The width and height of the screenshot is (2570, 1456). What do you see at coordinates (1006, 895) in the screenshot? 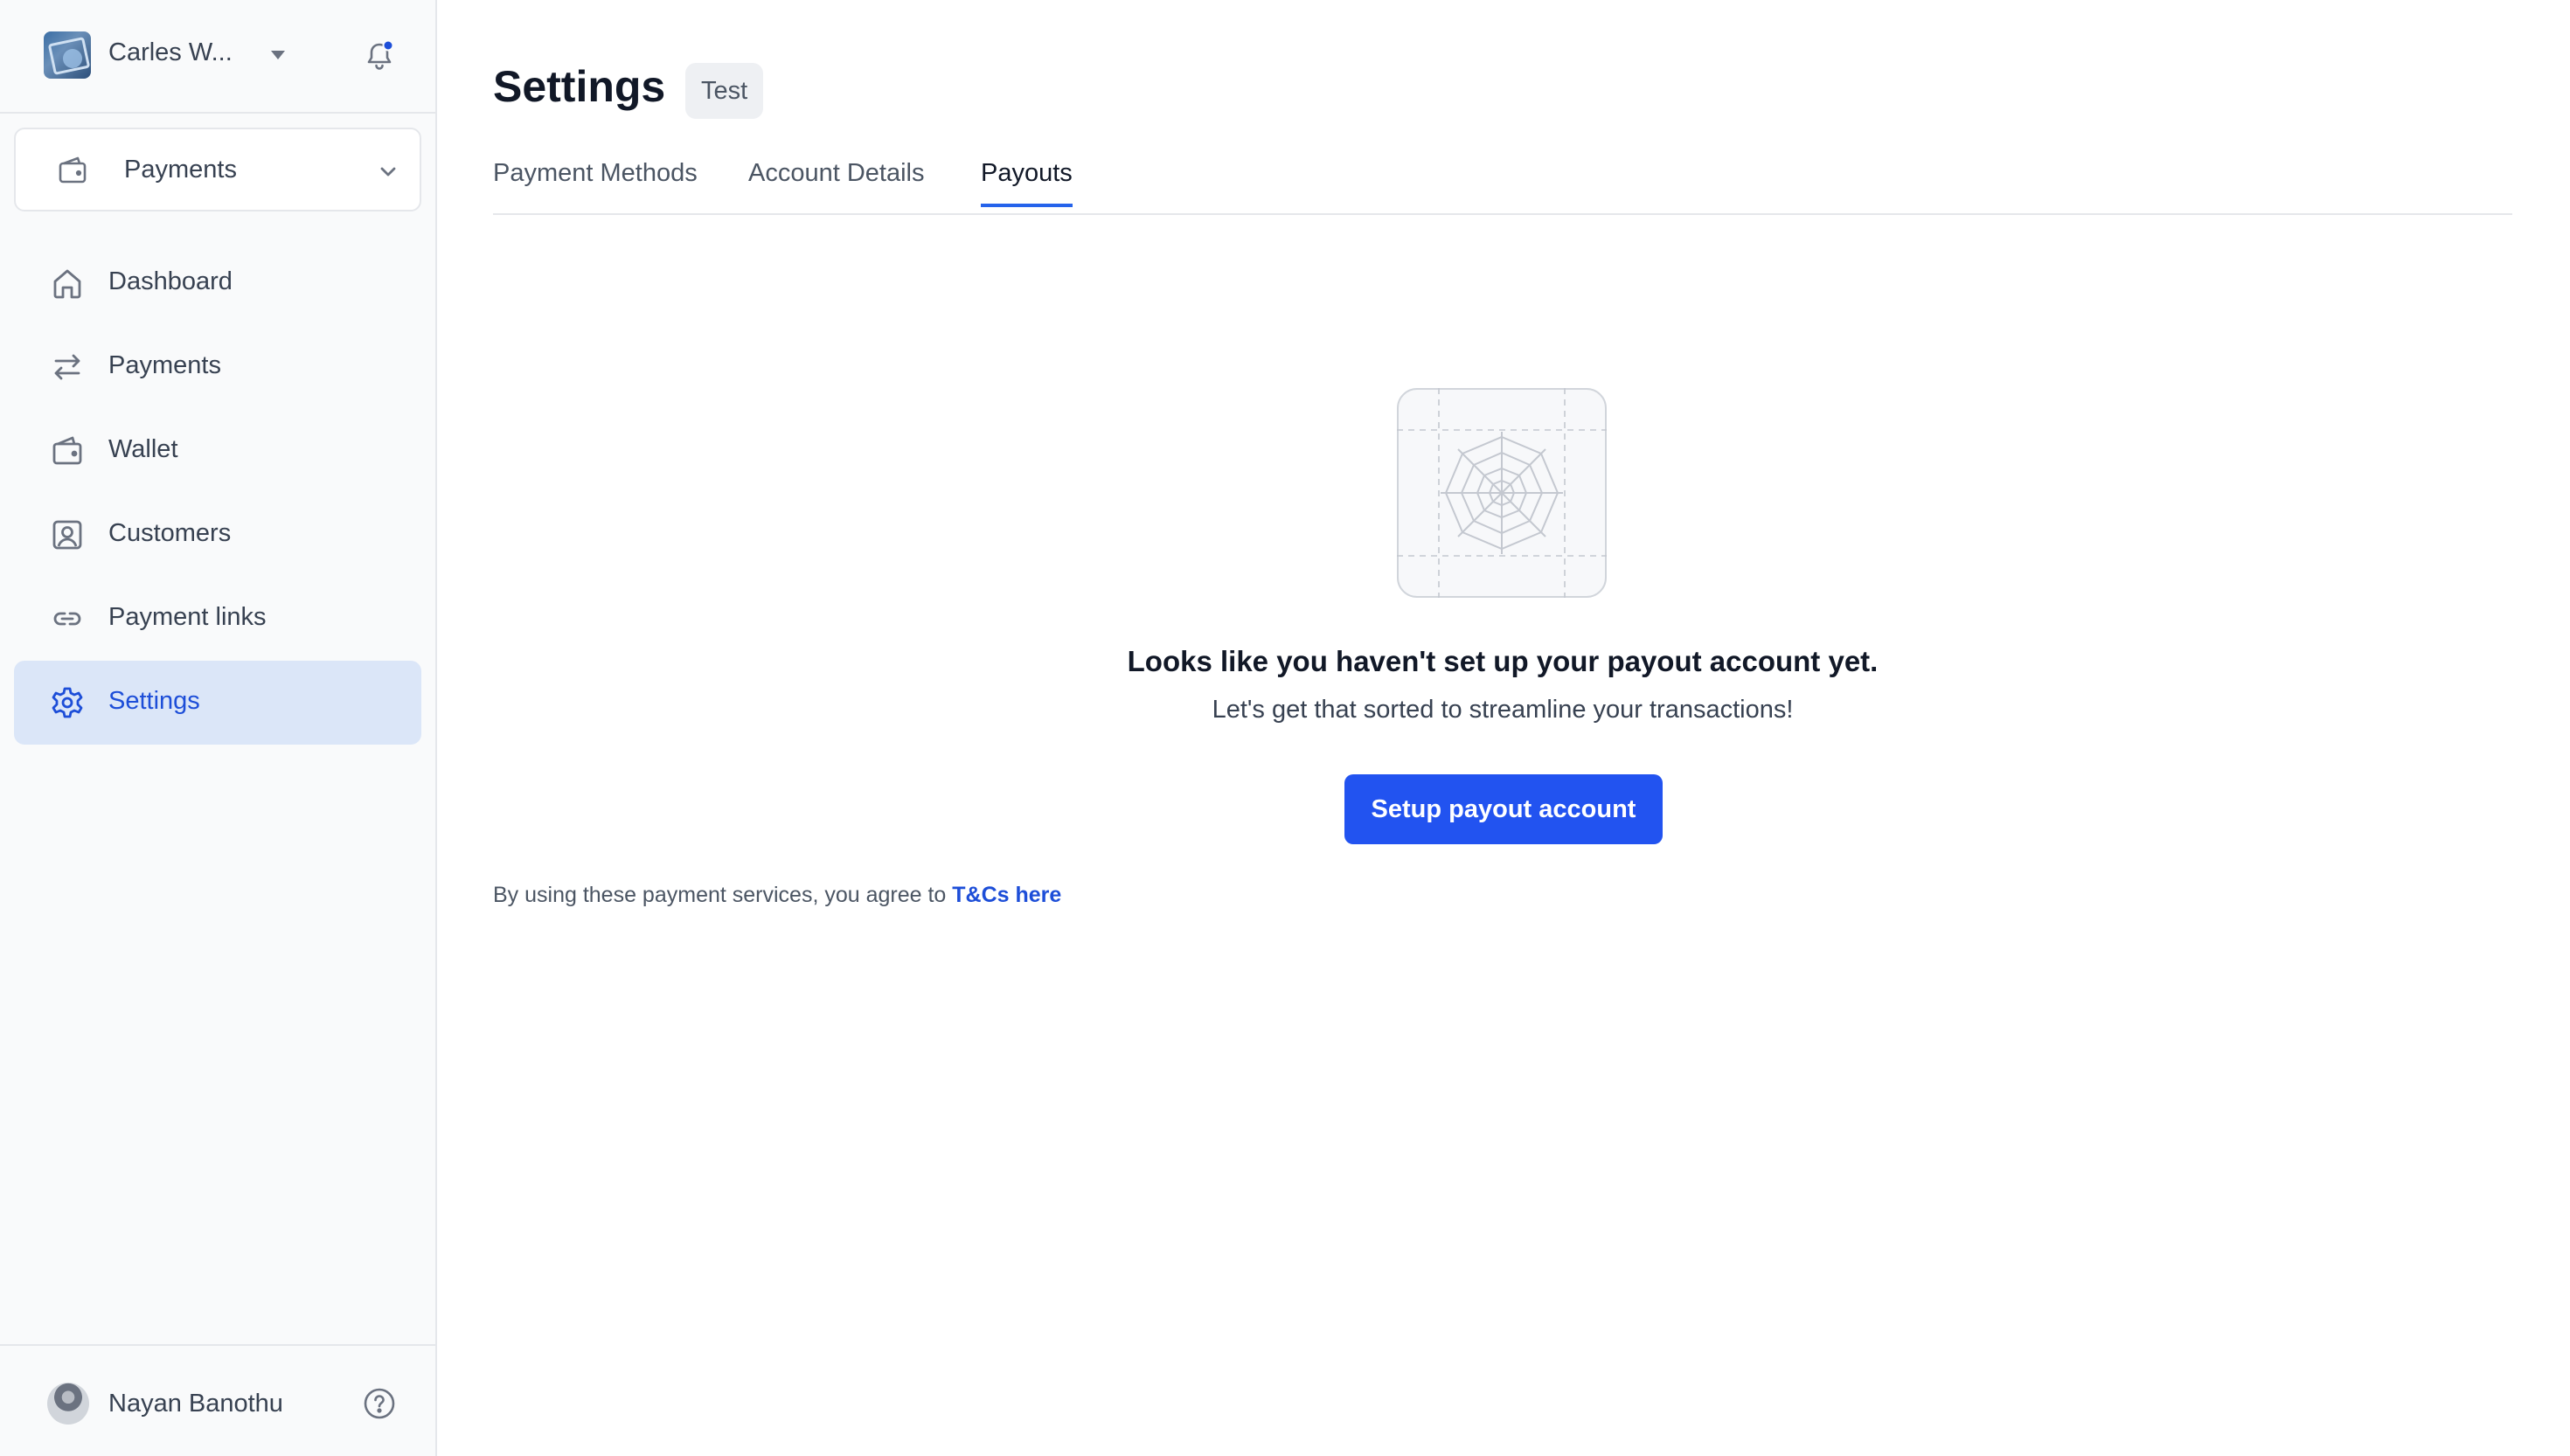
I see `terms-link: T&Cs here` at bounding box center [1006, 895].